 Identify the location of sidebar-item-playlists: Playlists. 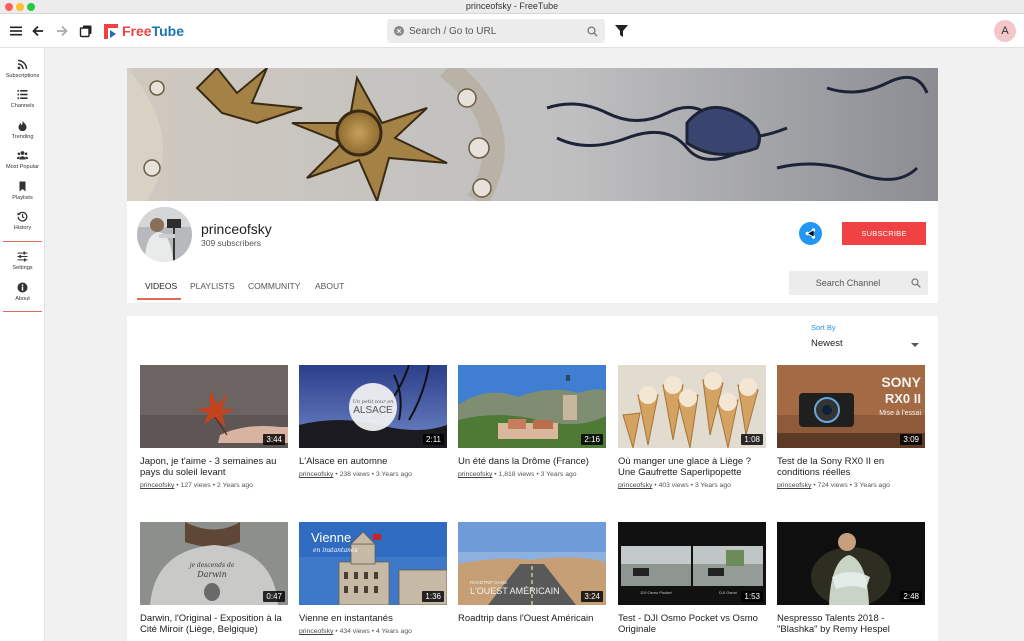
(22, 191).